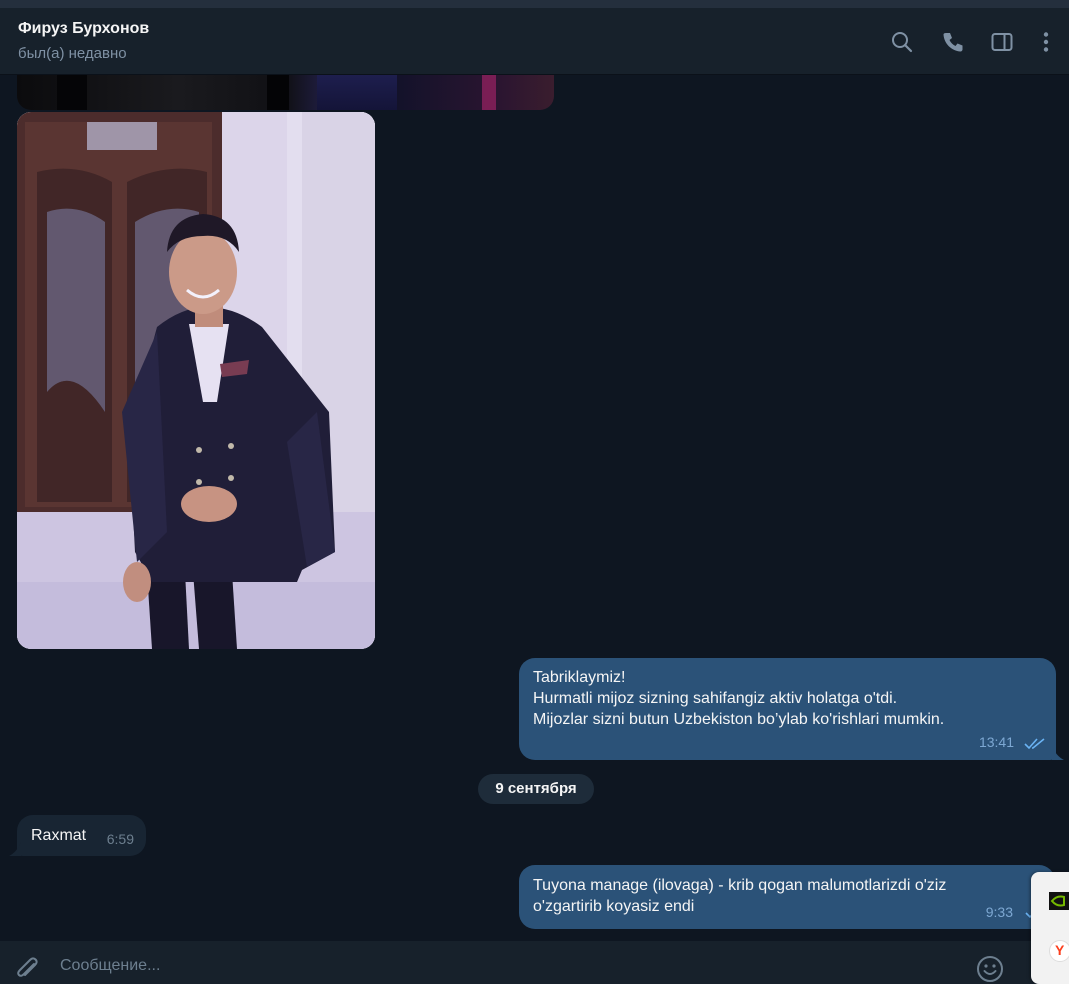  What do you see at coordinates (83, 29) in the screenshot?
I see `contact-name: Фируз Бурхонов` at bounding box center [83, 29].